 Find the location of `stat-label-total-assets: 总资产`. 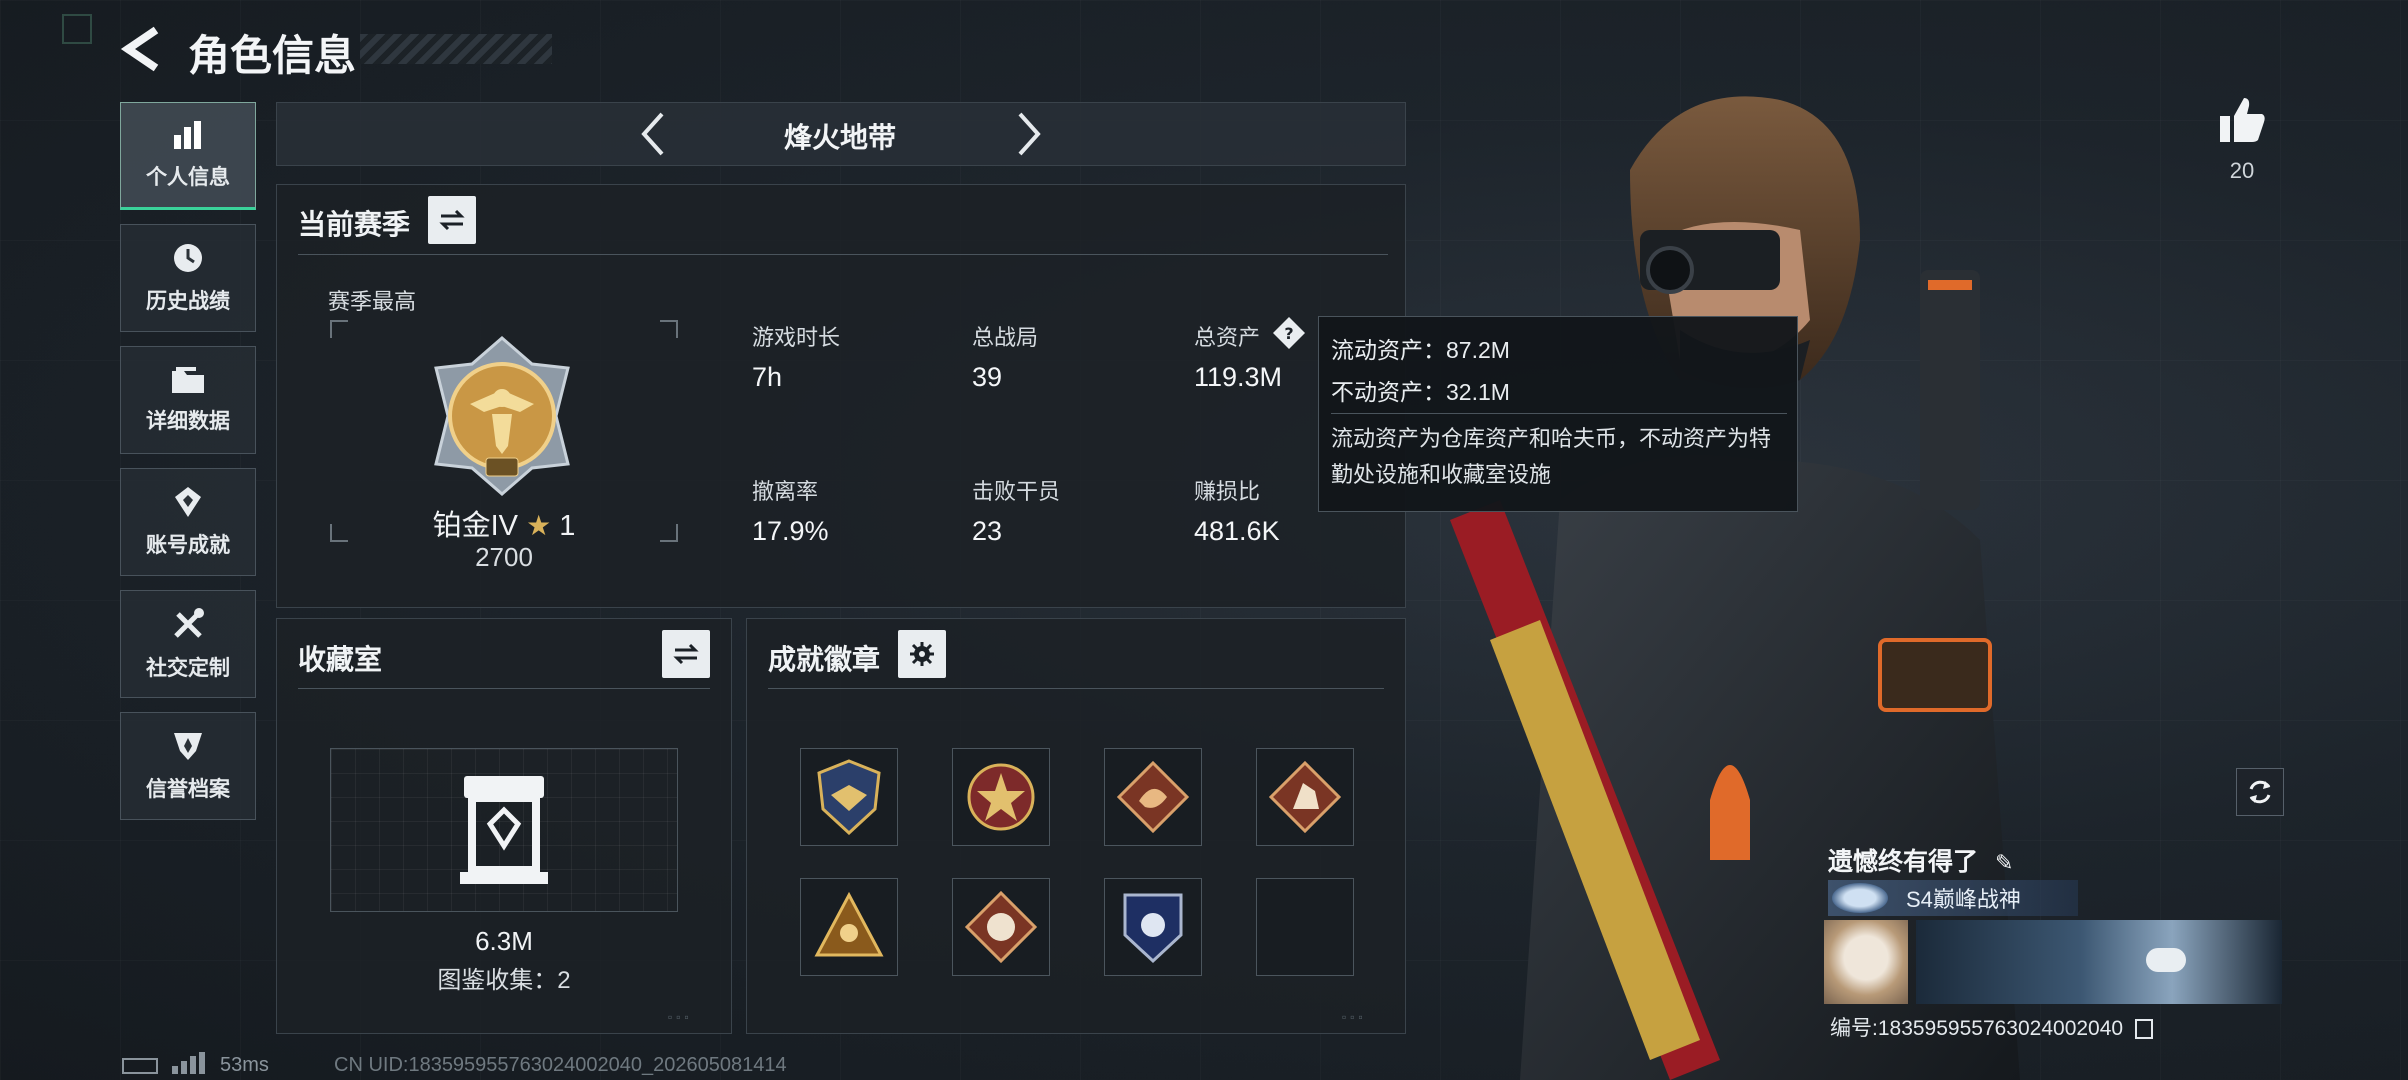

stat-label-total-assets: 总资产 is located at coordinates (1227, 337).